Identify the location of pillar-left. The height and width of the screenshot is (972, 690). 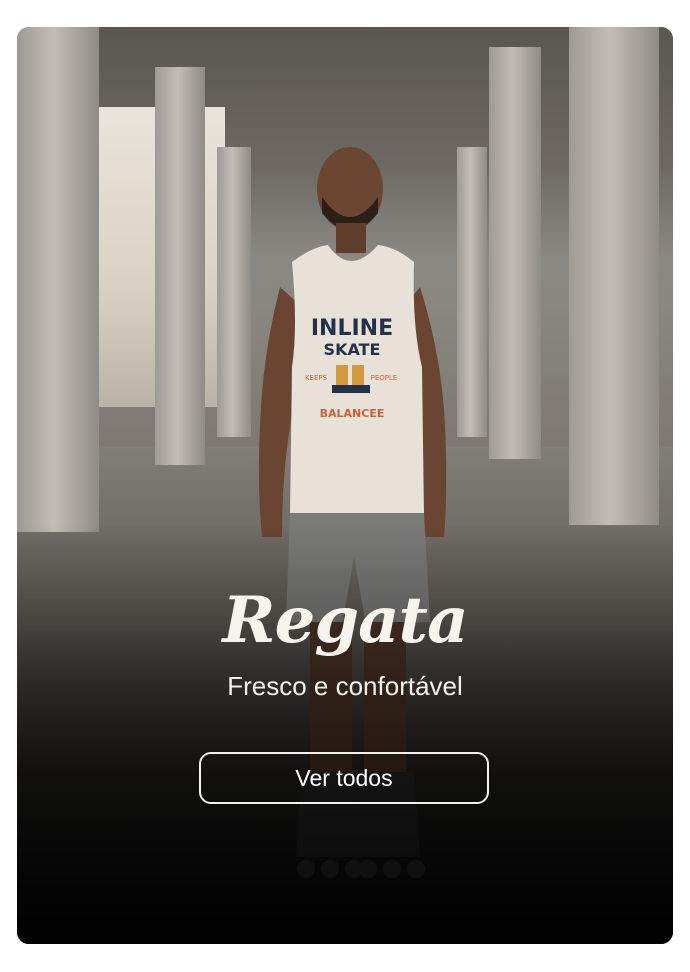
(58, 279).